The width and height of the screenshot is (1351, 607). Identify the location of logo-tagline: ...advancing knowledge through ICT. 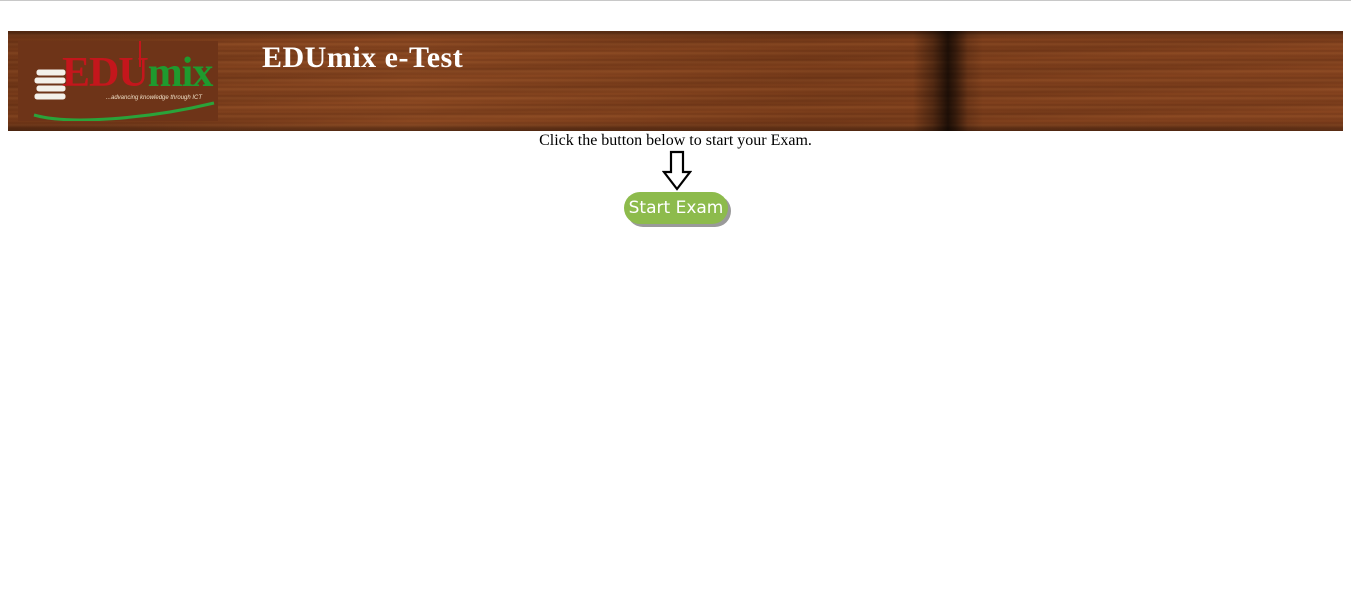
(154, 98).